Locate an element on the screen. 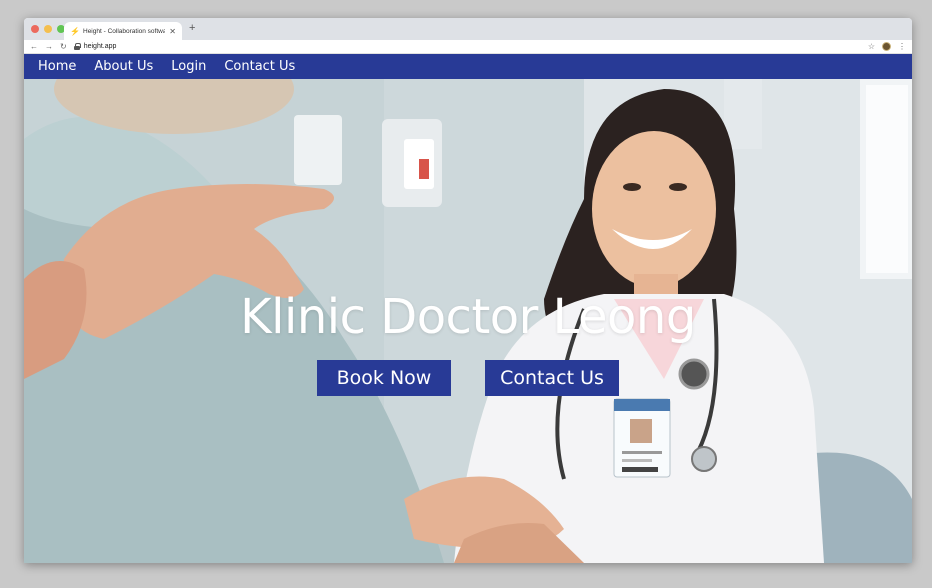  book-now-button: Book Now is located at coordinates (384, 378).